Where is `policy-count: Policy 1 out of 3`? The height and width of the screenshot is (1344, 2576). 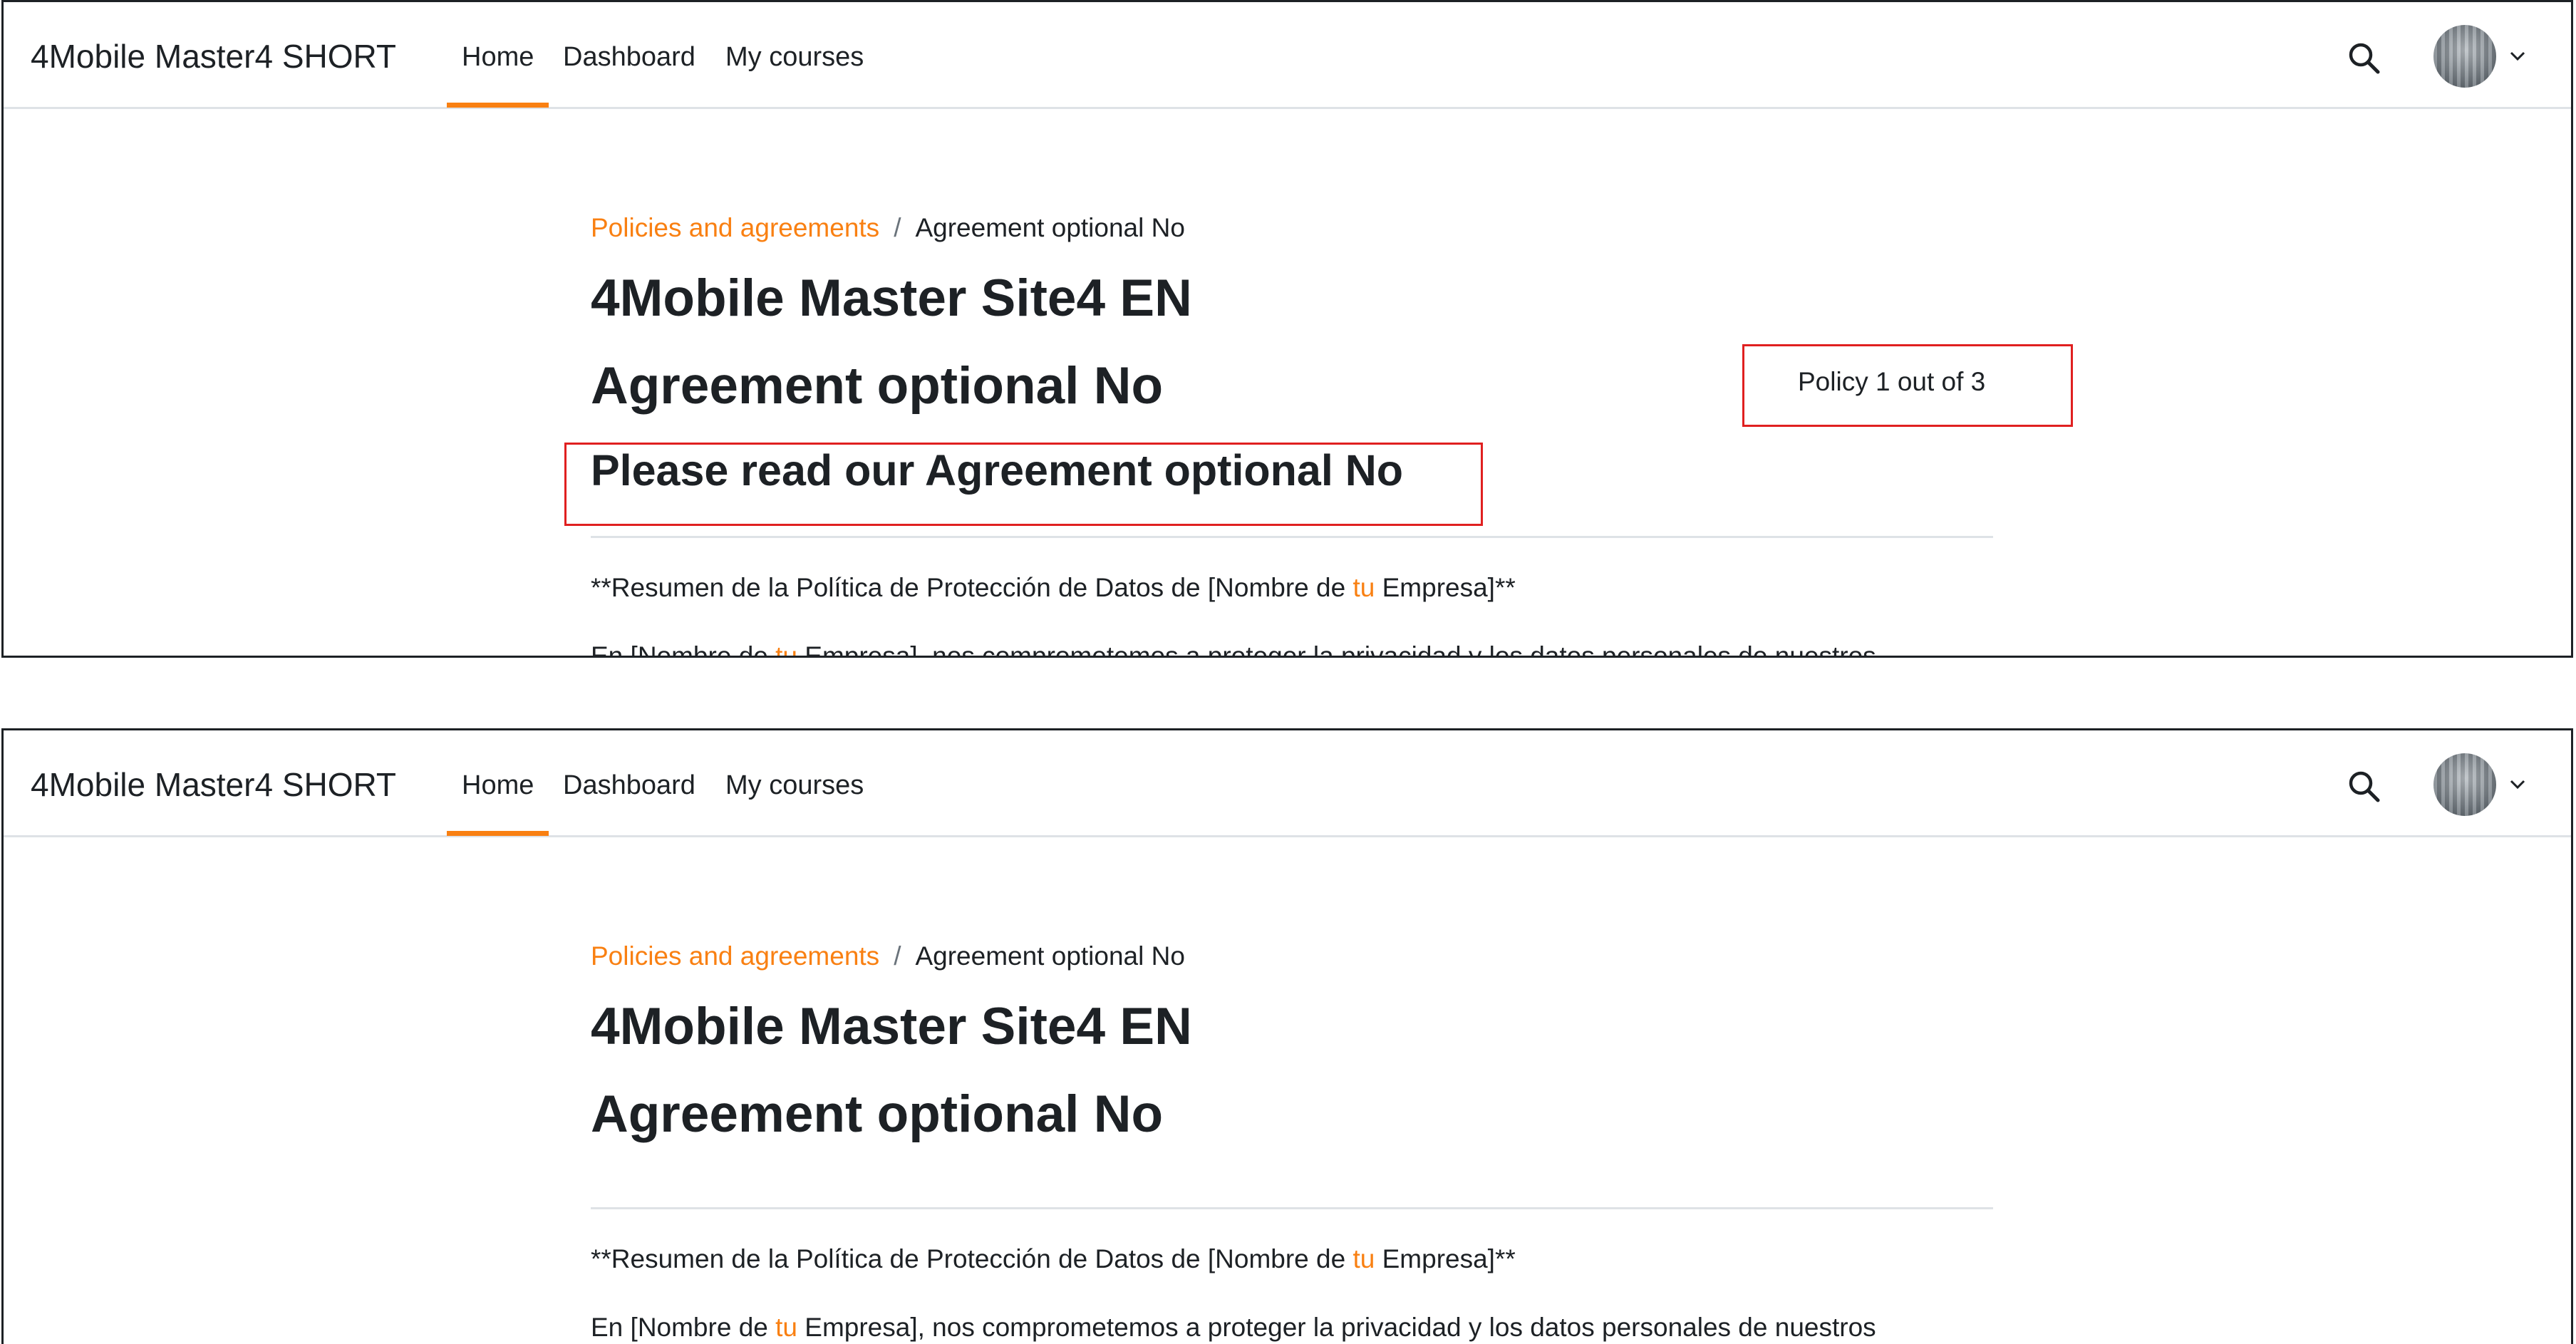
policy-count: Policy 1 out of 3 is located at coordinates (1892, 382).